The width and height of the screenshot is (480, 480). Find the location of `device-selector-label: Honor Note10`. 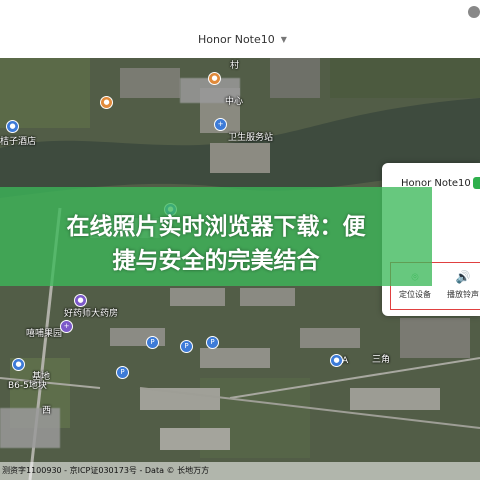

device-selector-label: Honor Note10 is located at coordinates (236, 39).